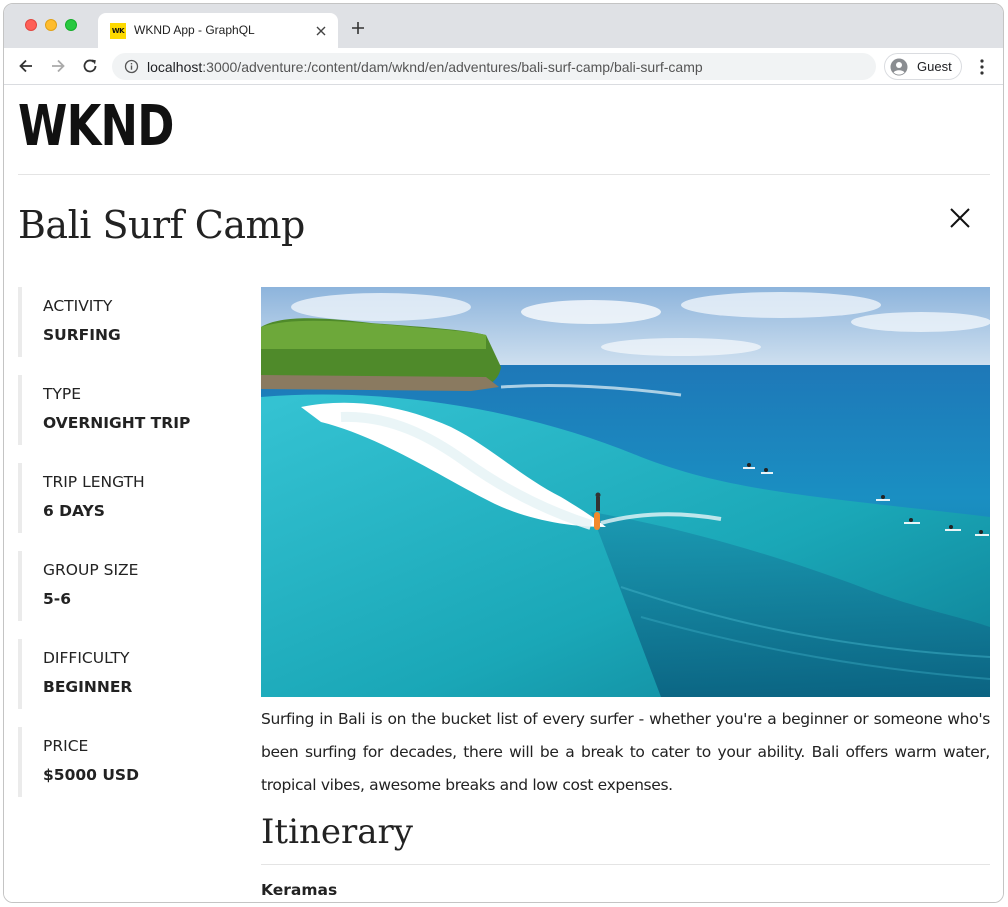 This screenshot has height=907, width=1008. I want to click on site-logo: WKND, so click(96, 127).